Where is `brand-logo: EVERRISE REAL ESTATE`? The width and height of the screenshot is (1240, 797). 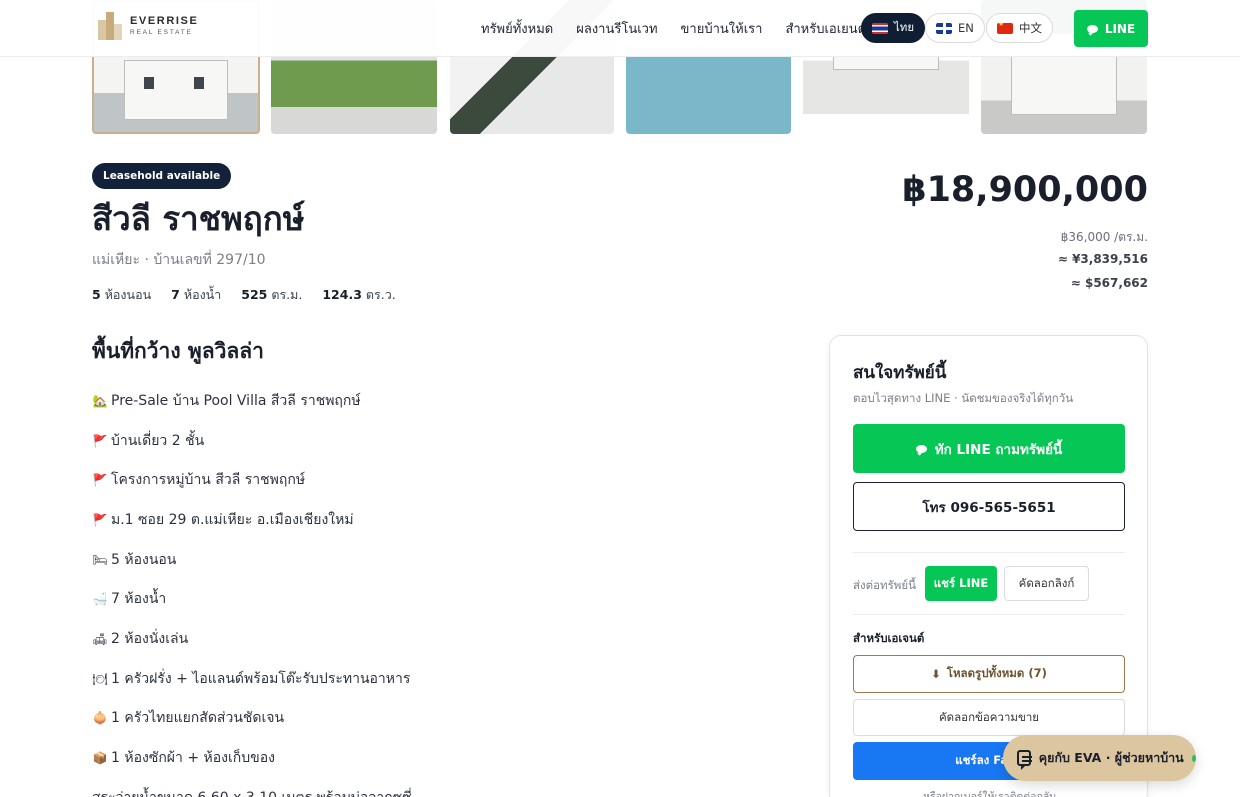
brand-logo: EVERRISE REAL ESTATE is located at coordinates (147, 26).